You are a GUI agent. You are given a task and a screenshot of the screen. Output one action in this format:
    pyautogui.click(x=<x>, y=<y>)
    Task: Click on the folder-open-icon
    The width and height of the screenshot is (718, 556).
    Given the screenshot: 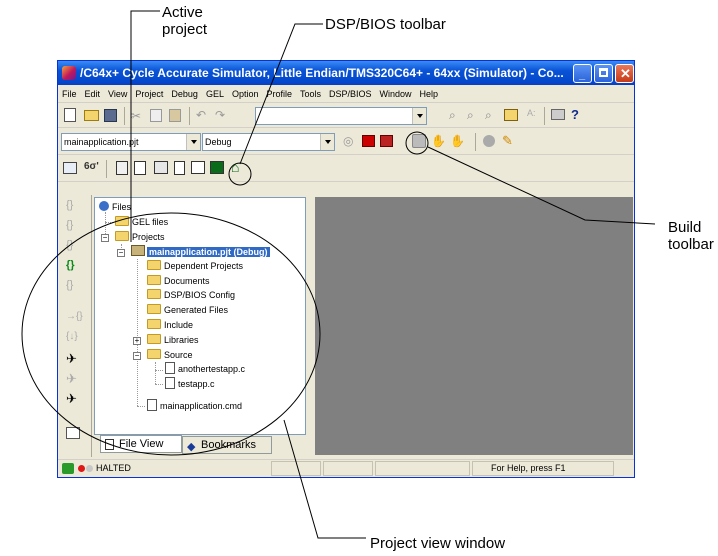 What is the action you would take?
    pyautogui.click(x=122, y=236)
    